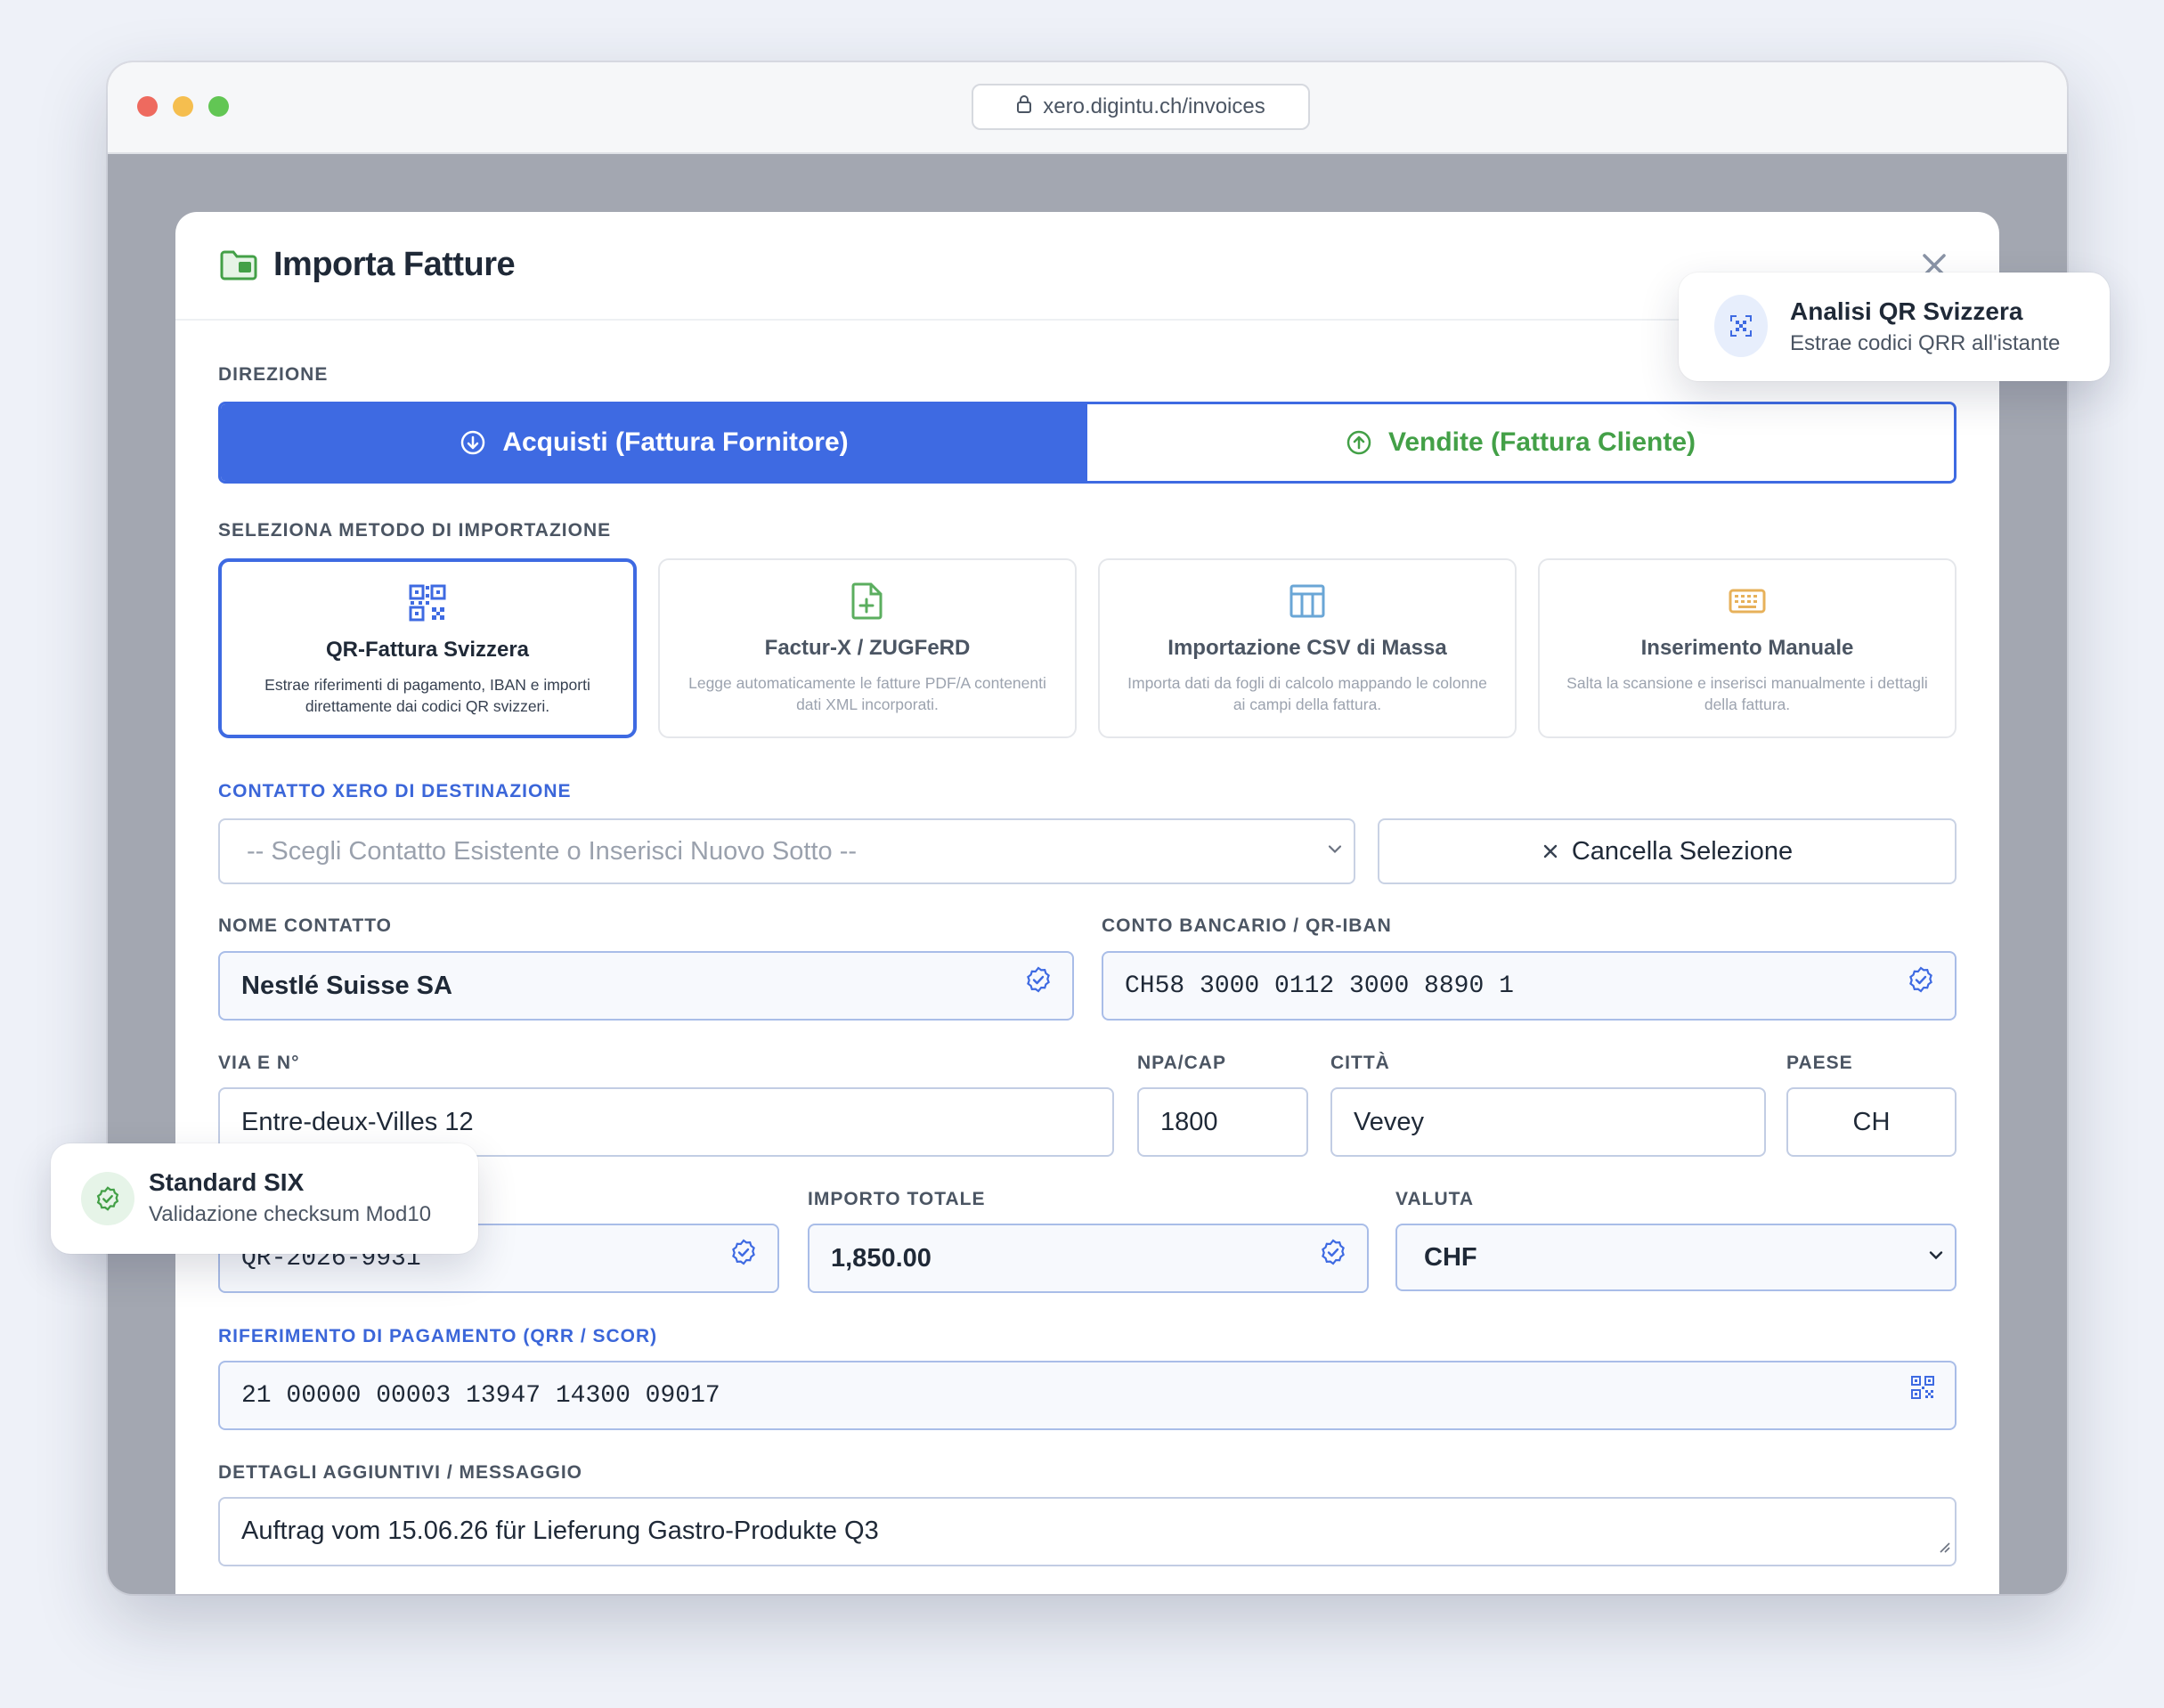  What do you see at coordinates (1389, 1121) in the screenshot?
I see `city-value: Vevey` at bounding box center [1389, 1121].